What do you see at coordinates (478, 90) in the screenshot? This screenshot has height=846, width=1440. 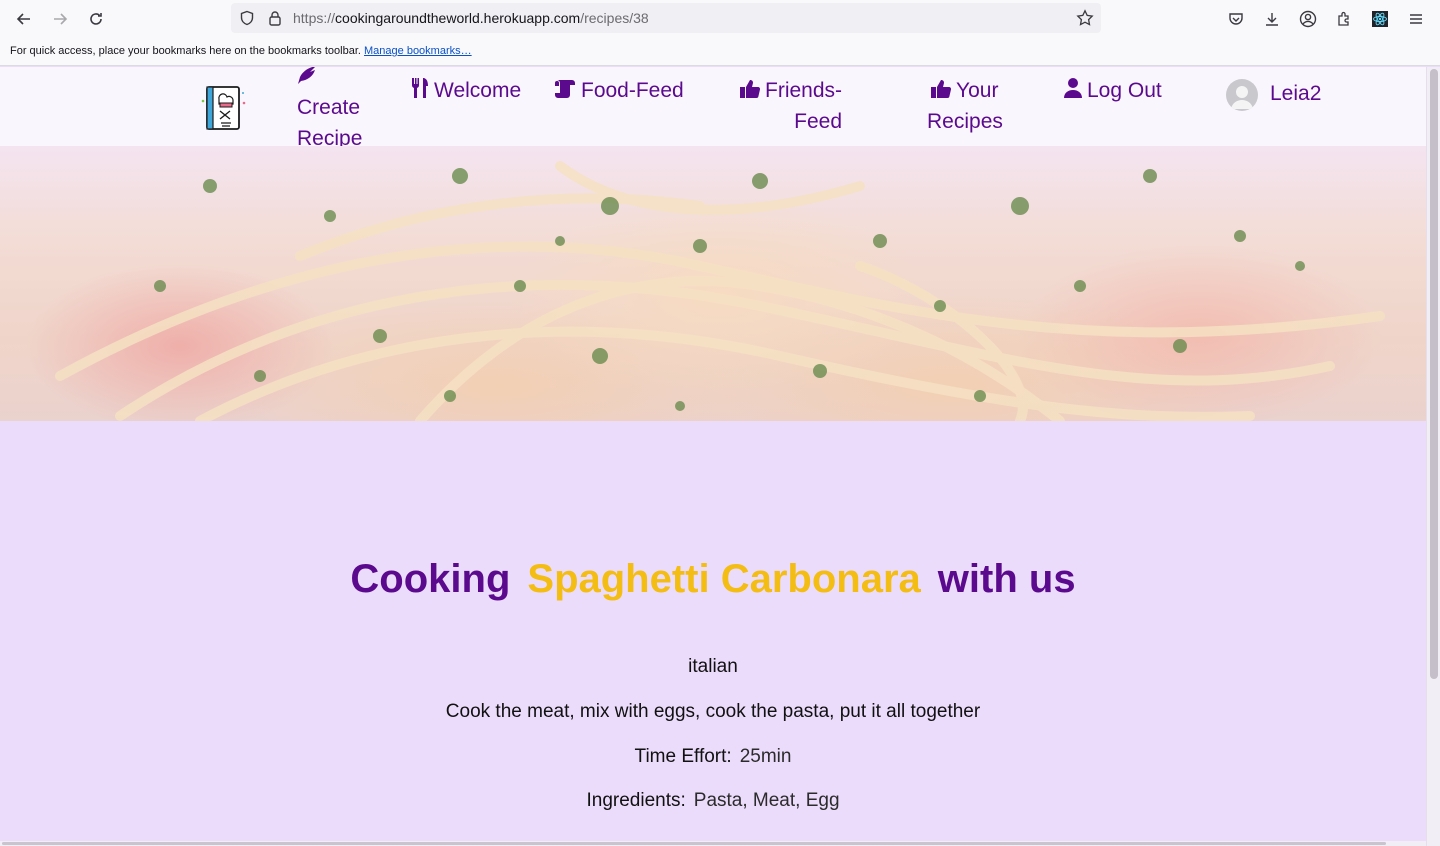 I see `nav-welcome-label: Welcome` at bounding box center [478, 90].